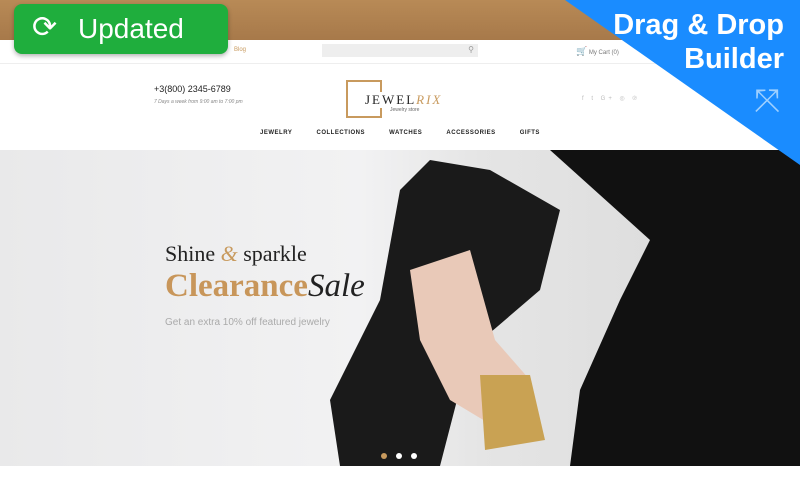 The width and height of the screenshot is (800, 500). Describe the element at coordinates (405, 133) in the screenshot. I see `nav-watches: WATCHES` at that location.